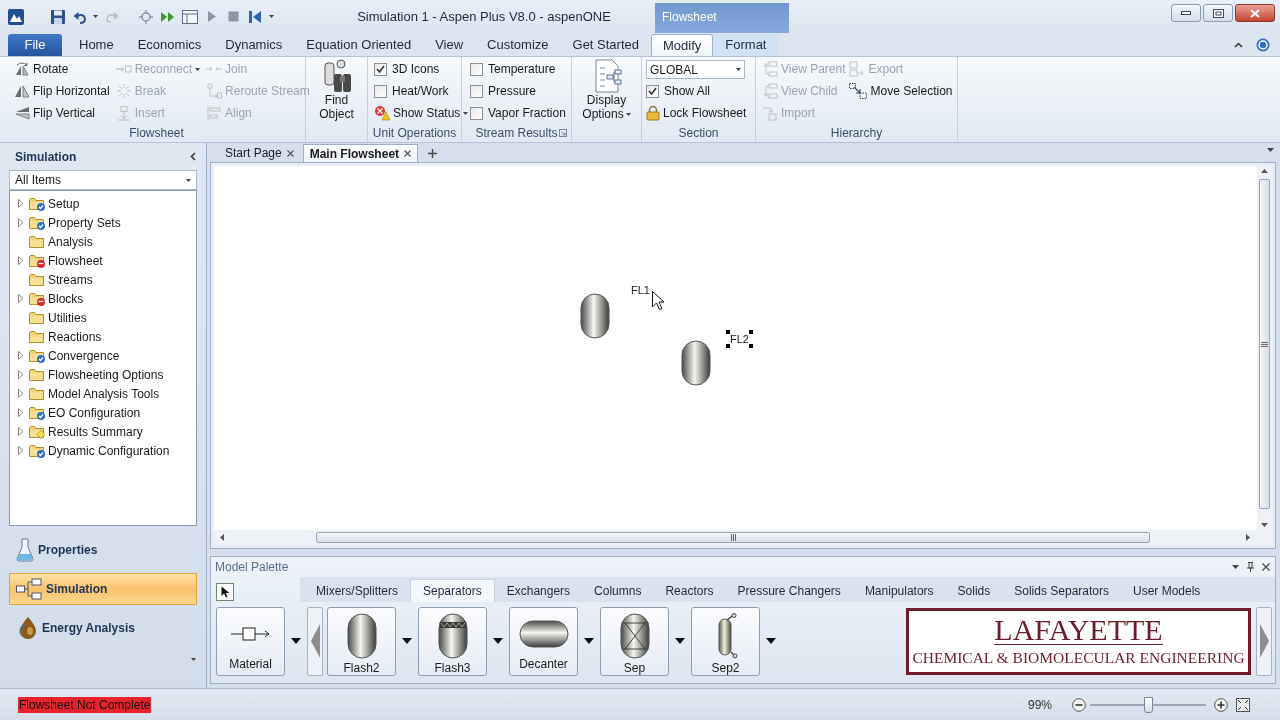 The width and height of the screenshot is (1280, 720). Describe the element at coordinates (103, 241) in the screenshot. I see `tree-item: Analysis` at that location.